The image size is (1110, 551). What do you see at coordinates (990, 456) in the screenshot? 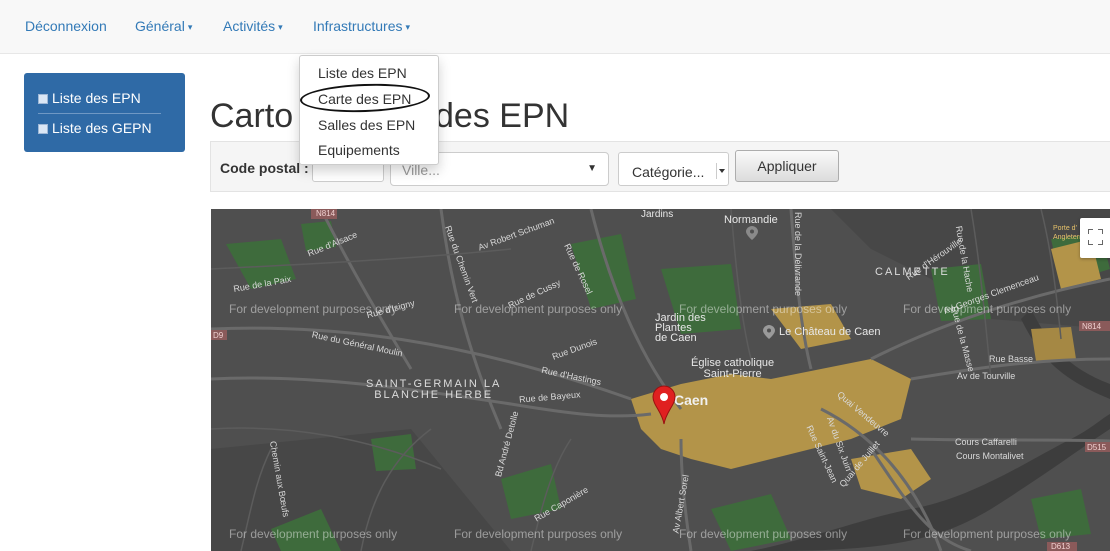
I see `street-label: Cours Montalivet` at bounding box center [990, 456].